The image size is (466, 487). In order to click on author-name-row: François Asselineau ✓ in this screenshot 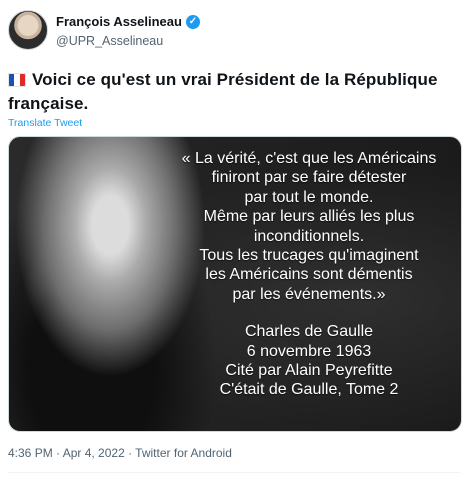, I will do `click(128, 21)`.